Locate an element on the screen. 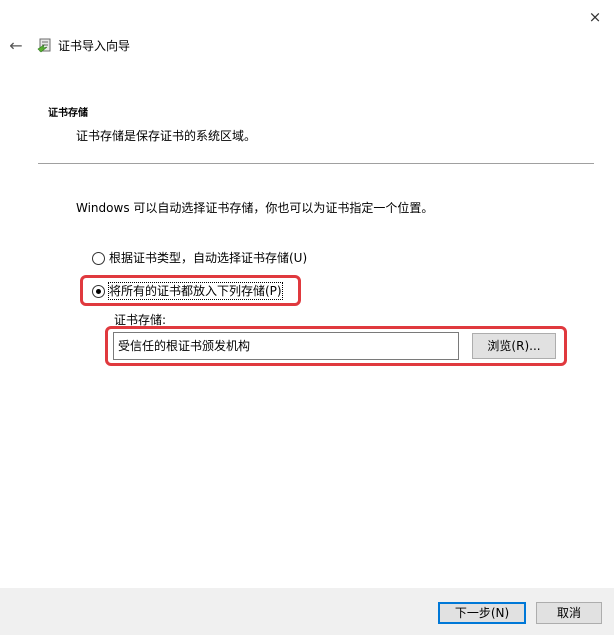  header-divider is located at coordinates (316, 163).